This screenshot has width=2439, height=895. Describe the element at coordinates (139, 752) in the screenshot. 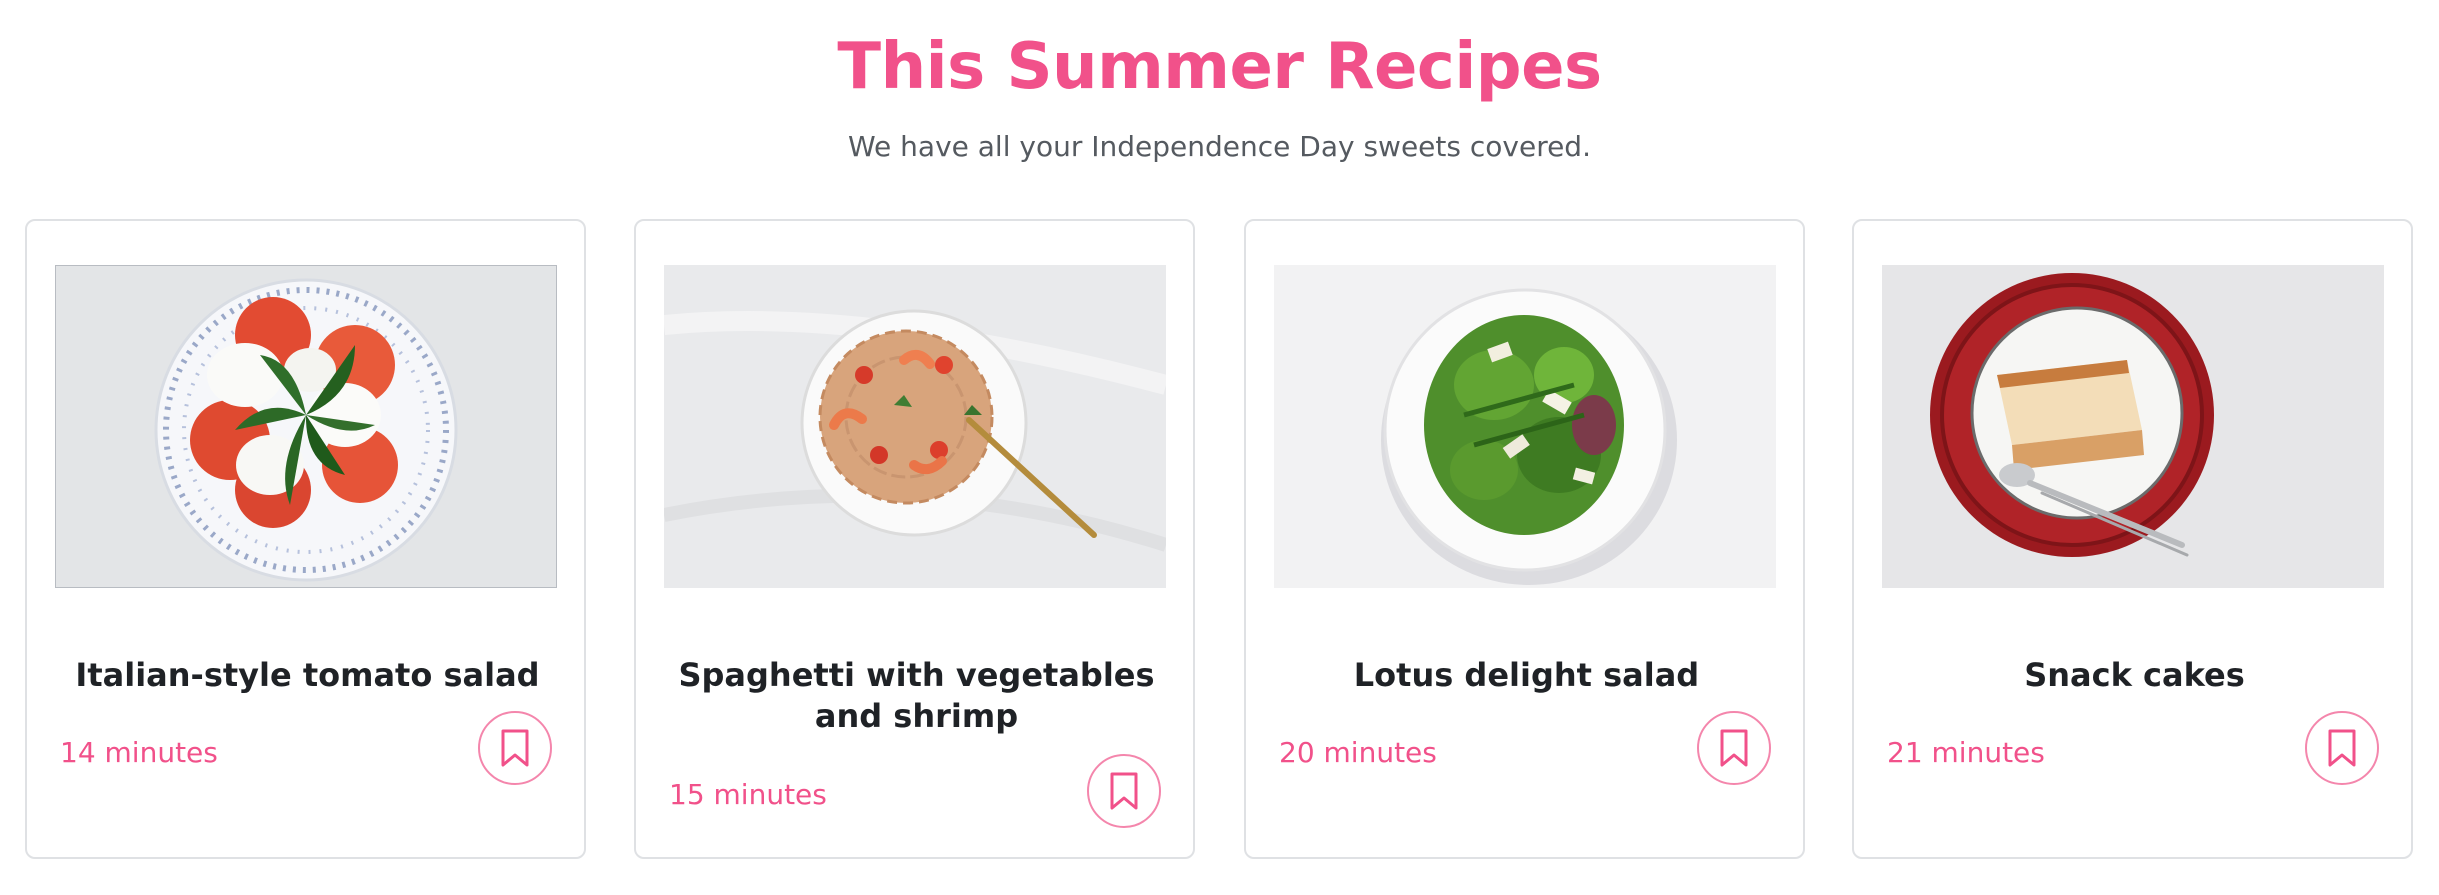

I see `recipe-time: 14 minutes` at that location.